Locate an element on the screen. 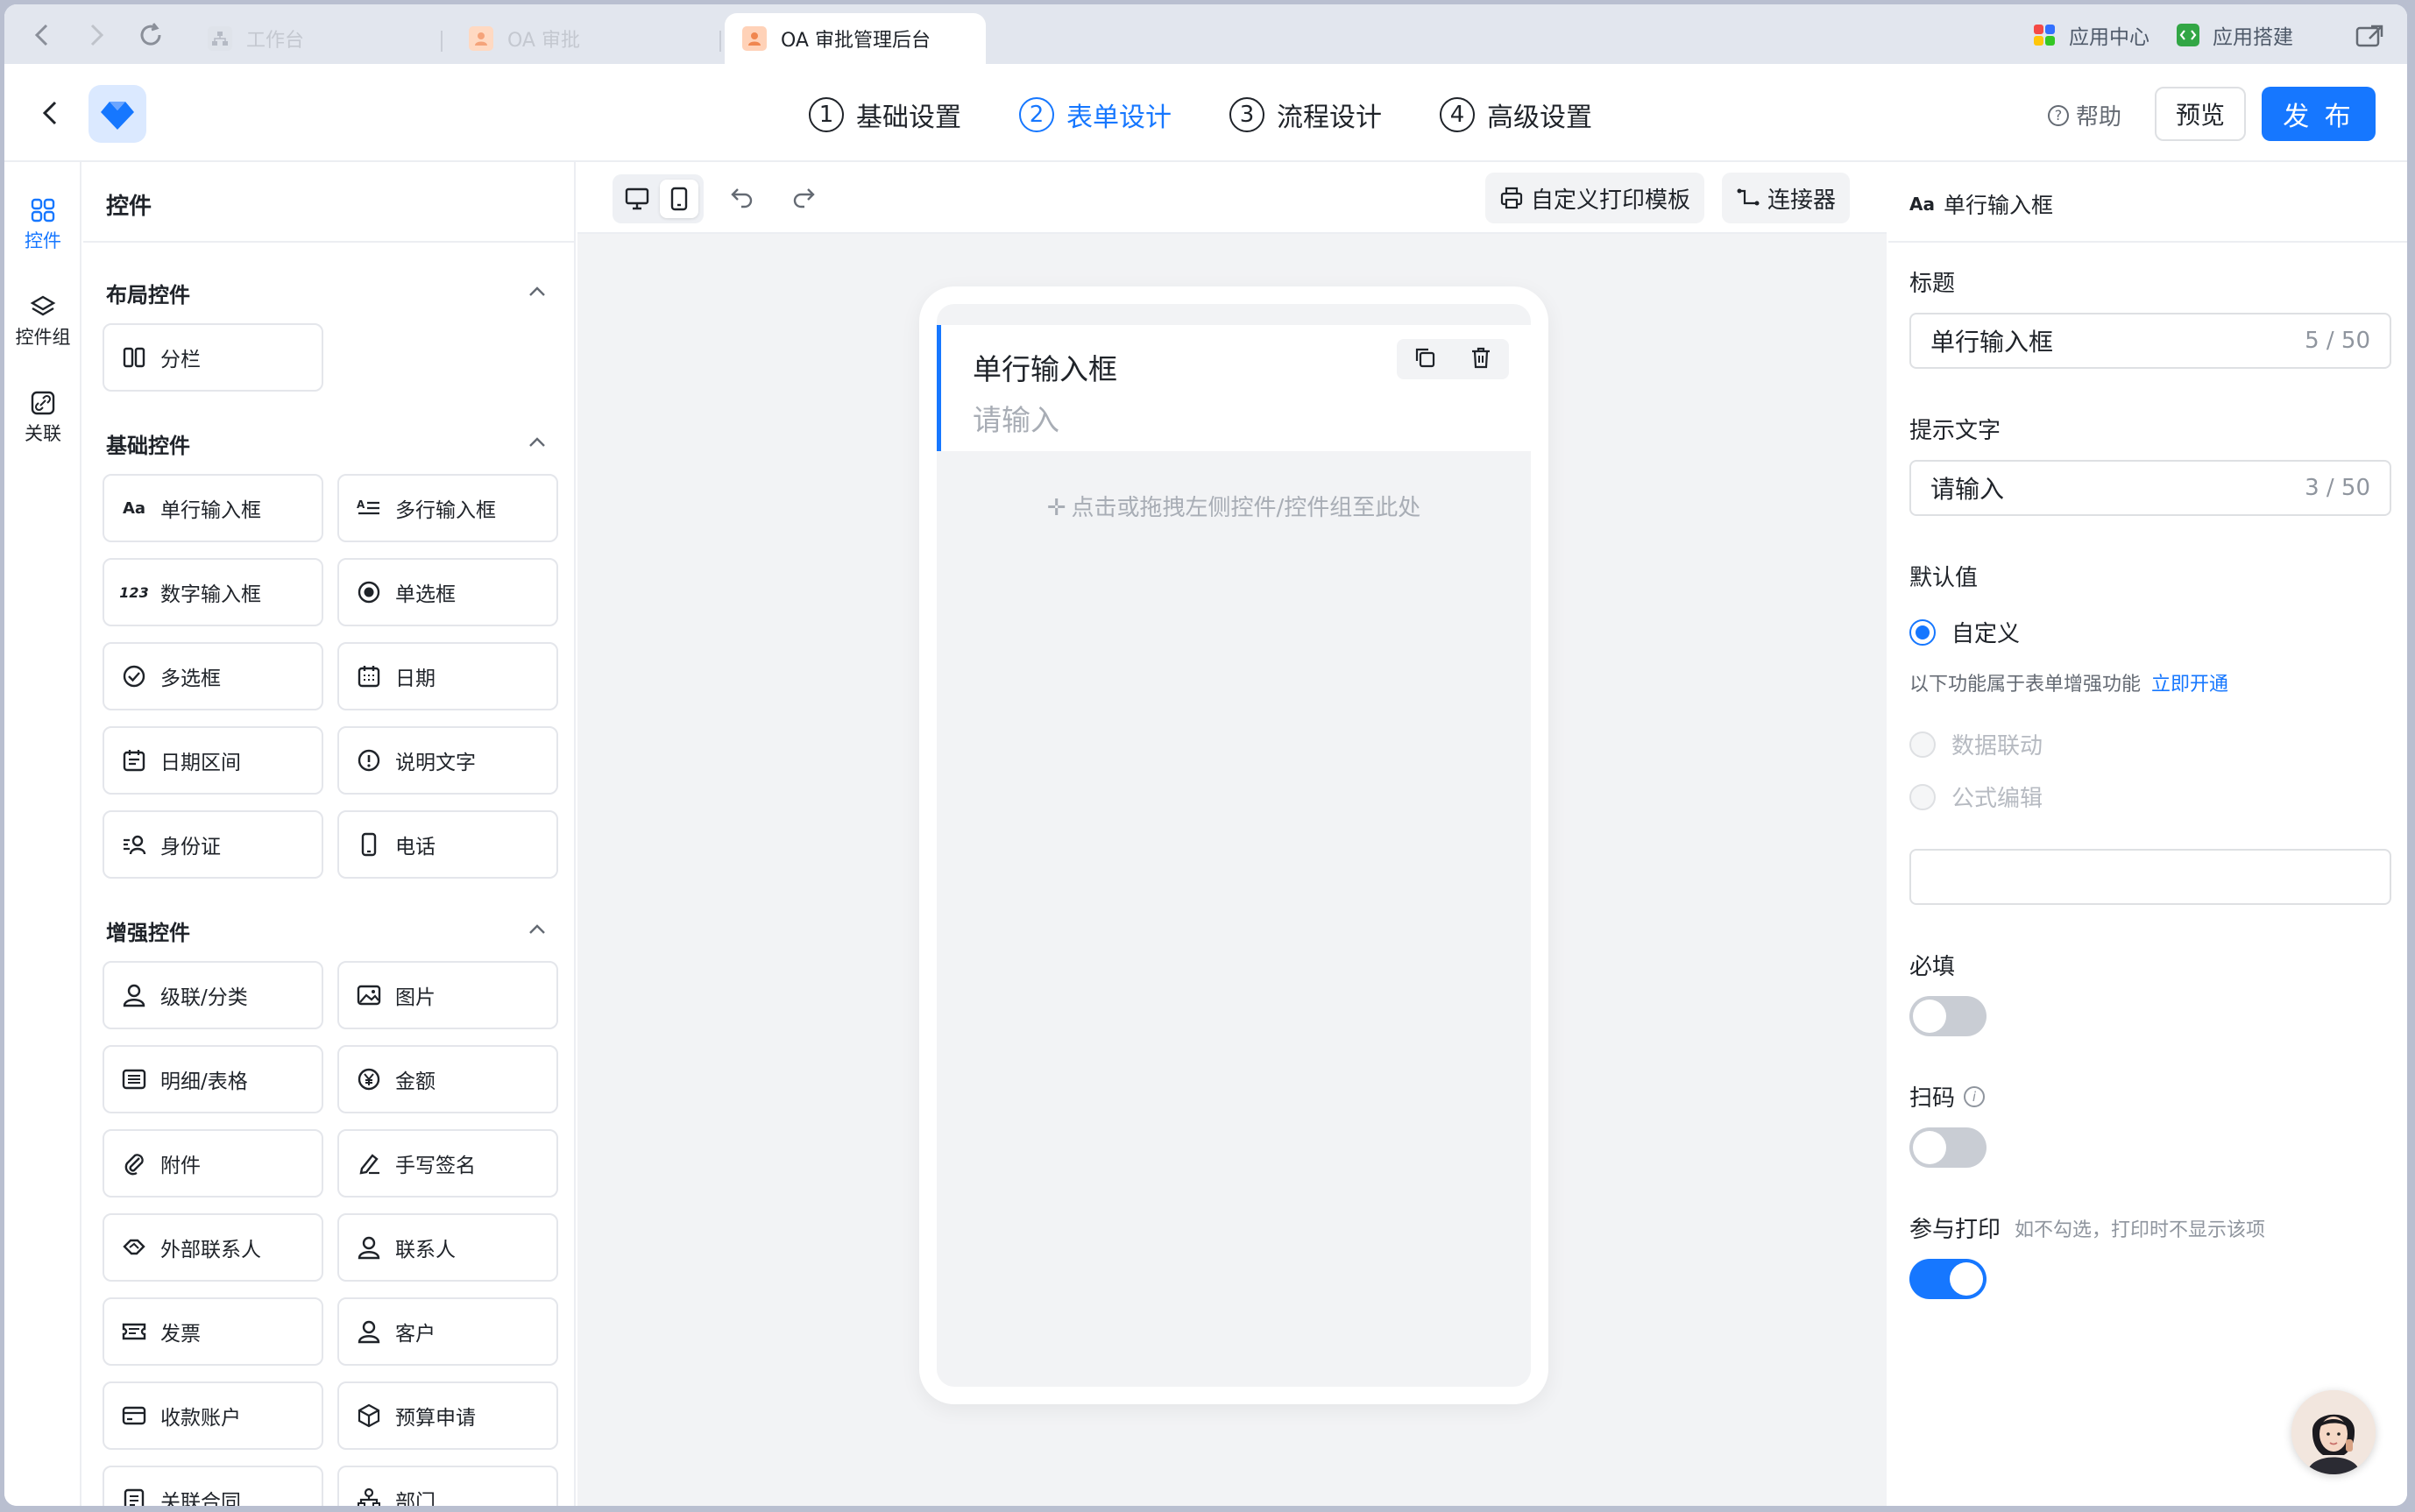  step-flow-design: 3 流程设计 is located at coordinates (1305, 115).